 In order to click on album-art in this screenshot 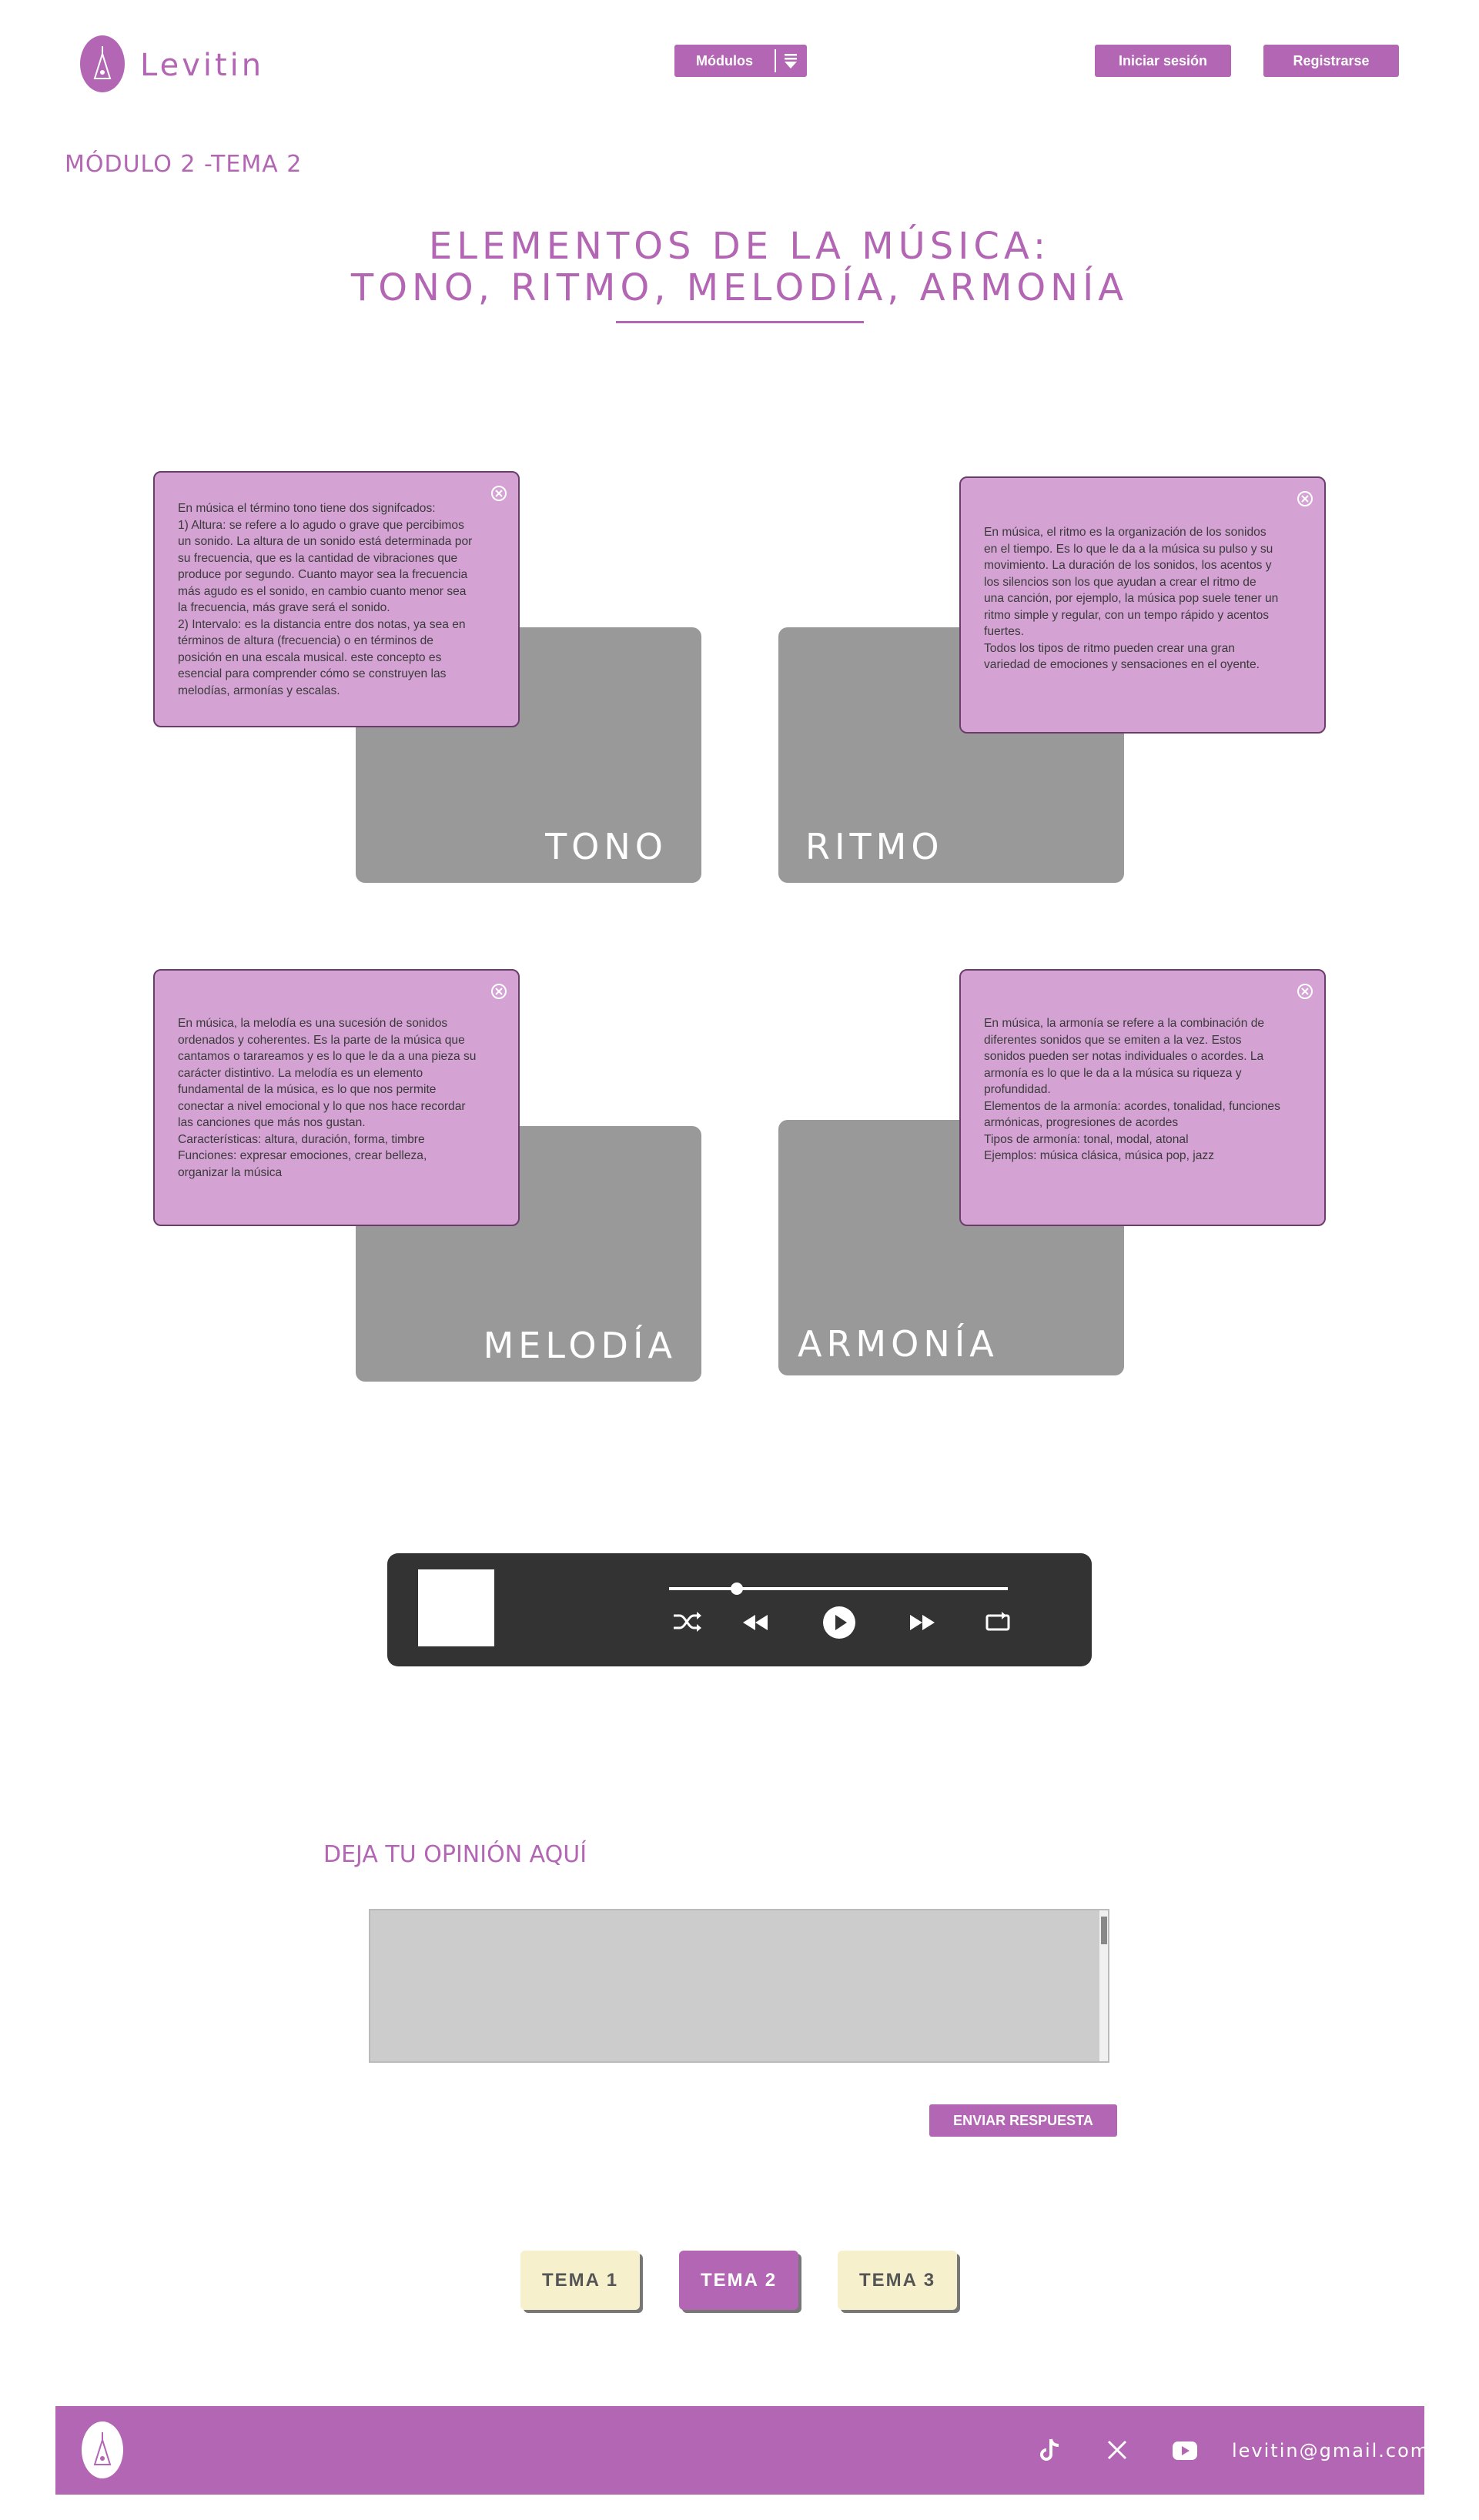, I will do `click(456, 1607)`.